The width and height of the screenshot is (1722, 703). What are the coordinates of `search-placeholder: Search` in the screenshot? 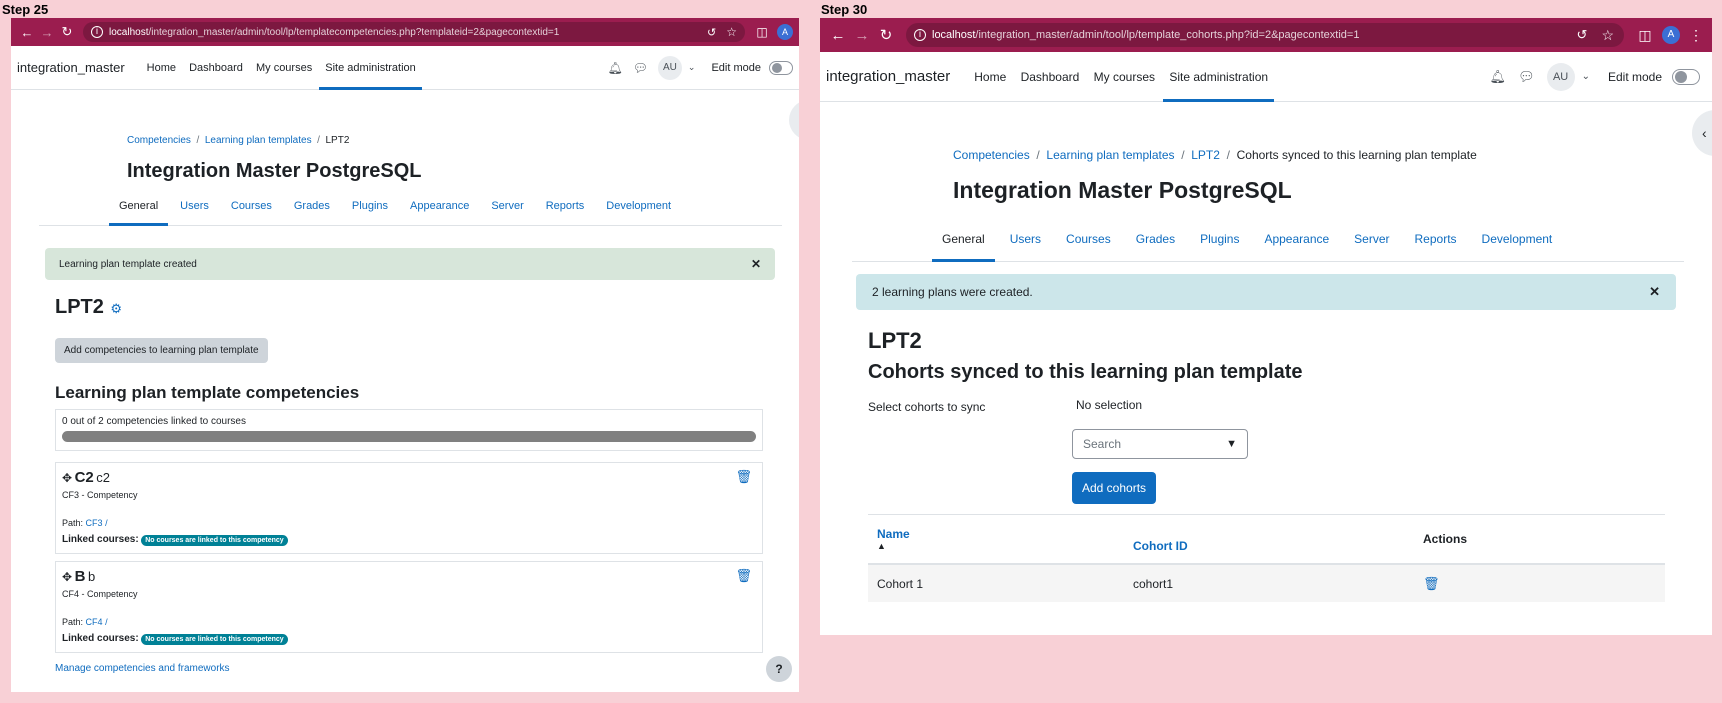 It's located at (1102, 444).